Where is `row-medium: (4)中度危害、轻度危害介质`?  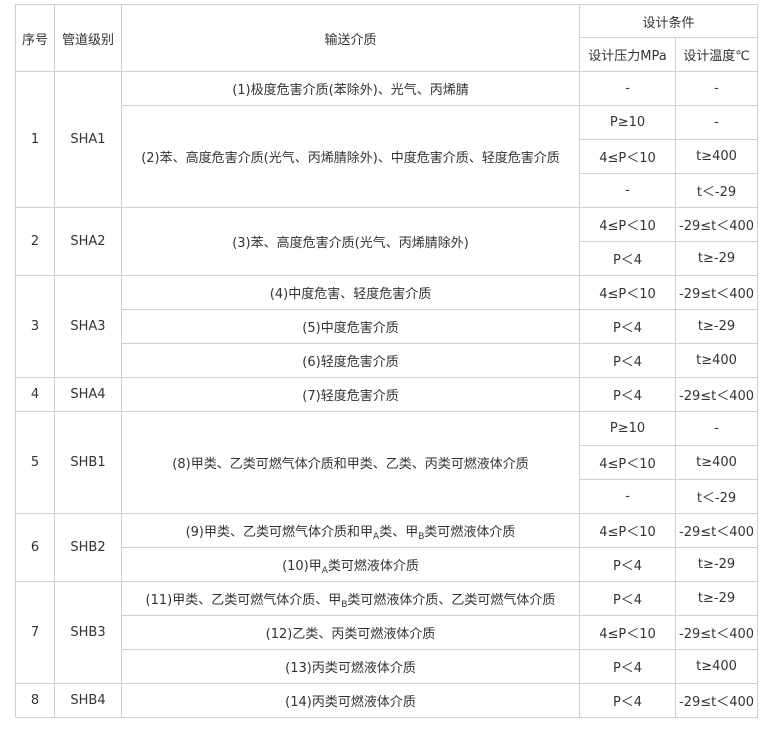 row-medium: (4)中度危害、轻度危害介质 is located at coordinates (350, 292).